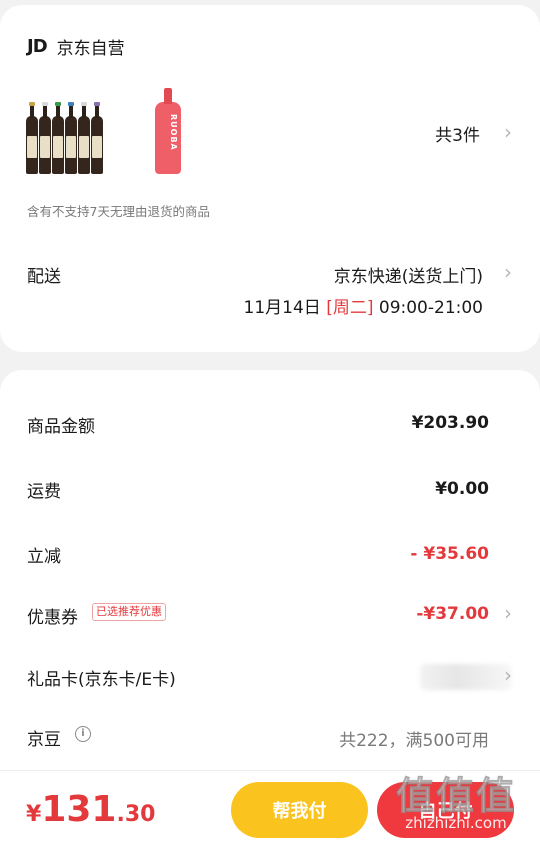 Image resolution: width=540 pixels, height=847 pixels. What do you see at coordinates (173, 132) in the screenshot?
I see `liqueur-label-text: RUOBA` at bounding box center [173, 132].